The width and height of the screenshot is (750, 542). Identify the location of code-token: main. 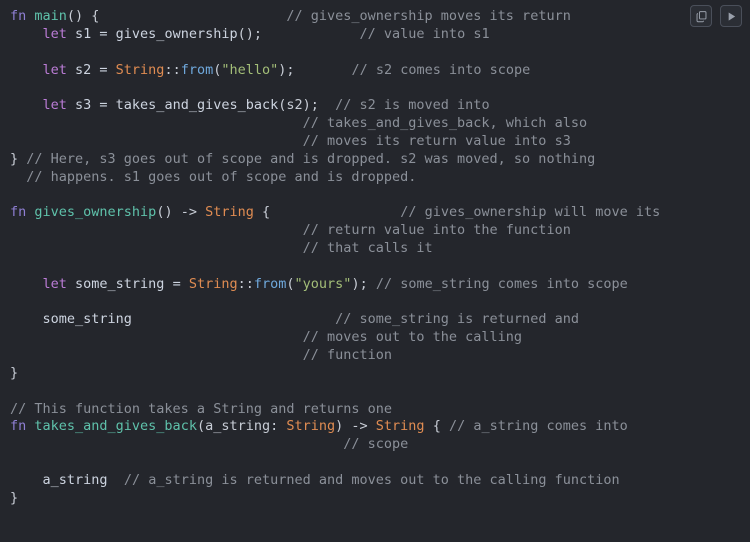
(50, 16).